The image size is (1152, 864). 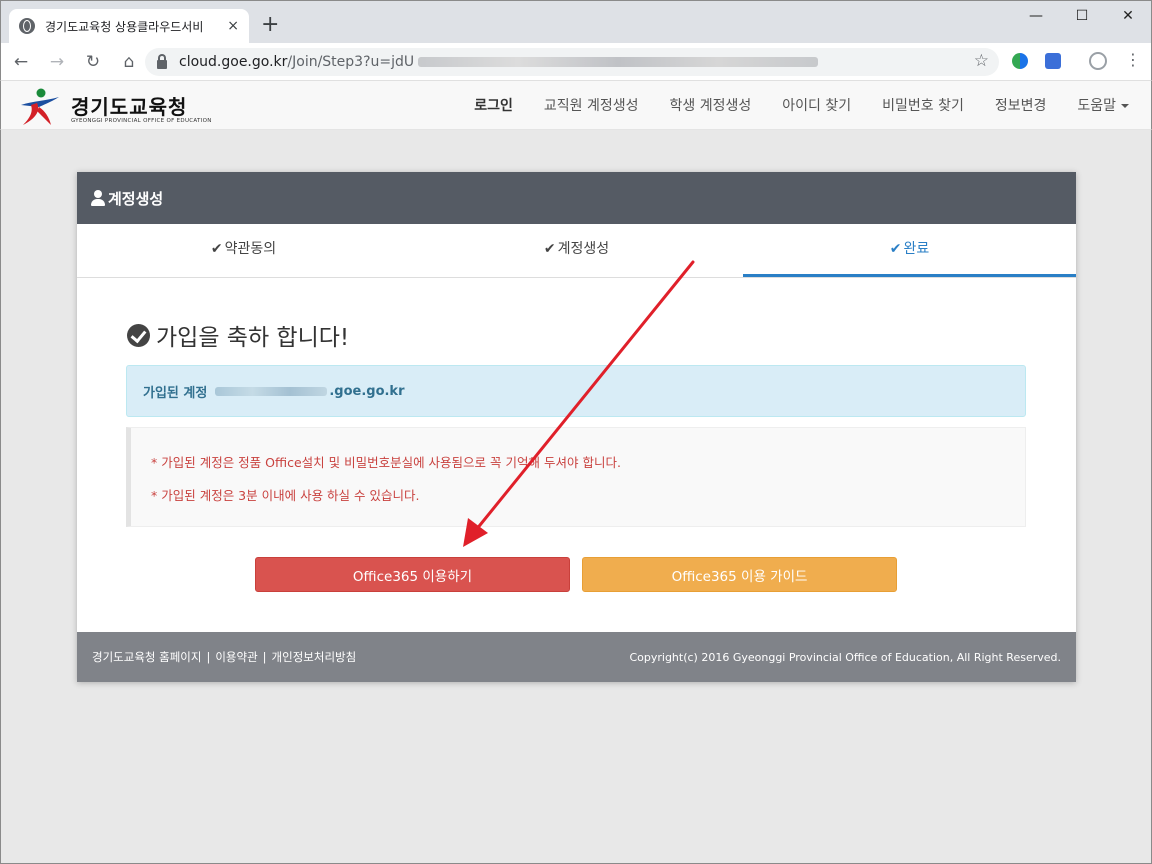 What do you see at coordinates (285, 495) in the screenshot?
I see `notice-line: * 가입된 계정은 3분 이내에 사용 하실 수 있습니다.` at bounding box center [285, 495].